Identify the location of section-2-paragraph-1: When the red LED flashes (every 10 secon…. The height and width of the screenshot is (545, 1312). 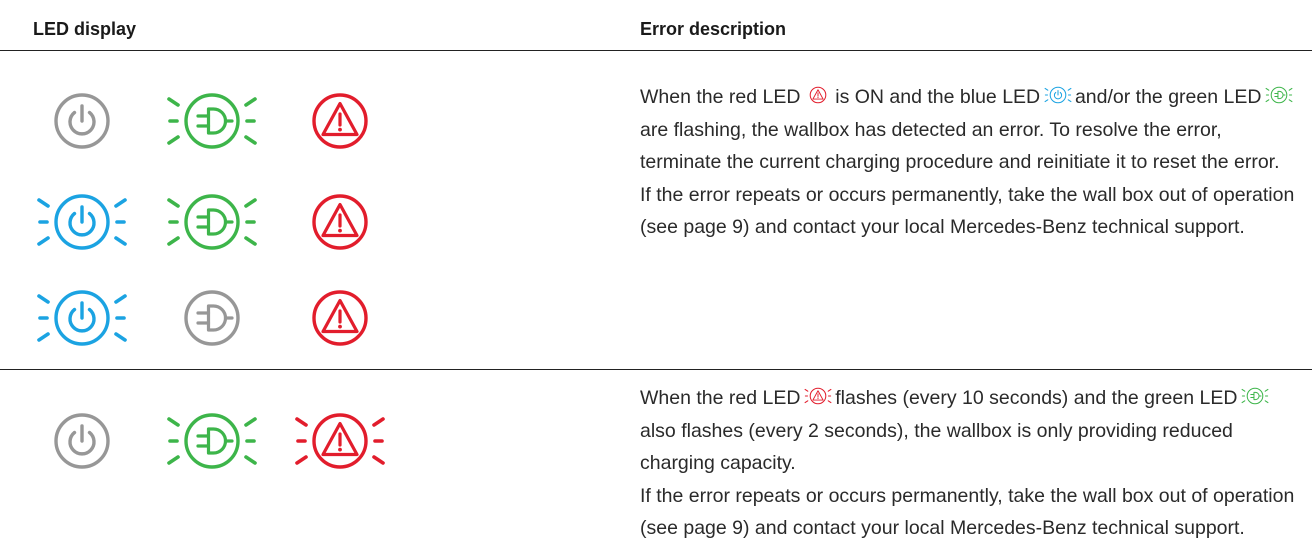
(972, 431).